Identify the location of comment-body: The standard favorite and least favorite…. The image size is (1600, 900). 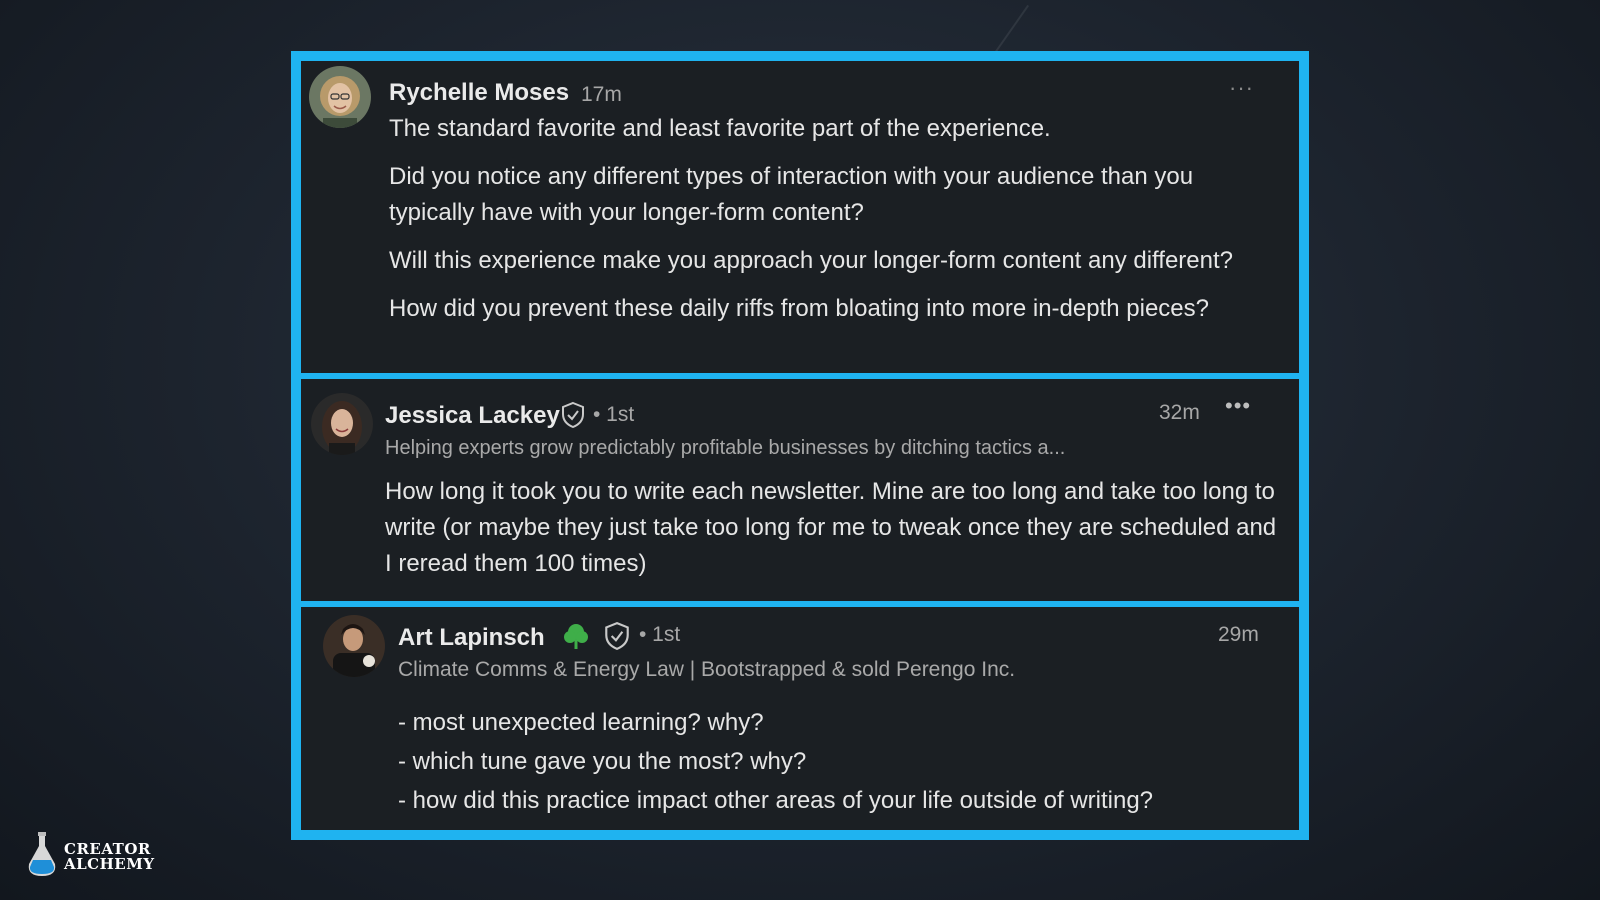
(834, 225).